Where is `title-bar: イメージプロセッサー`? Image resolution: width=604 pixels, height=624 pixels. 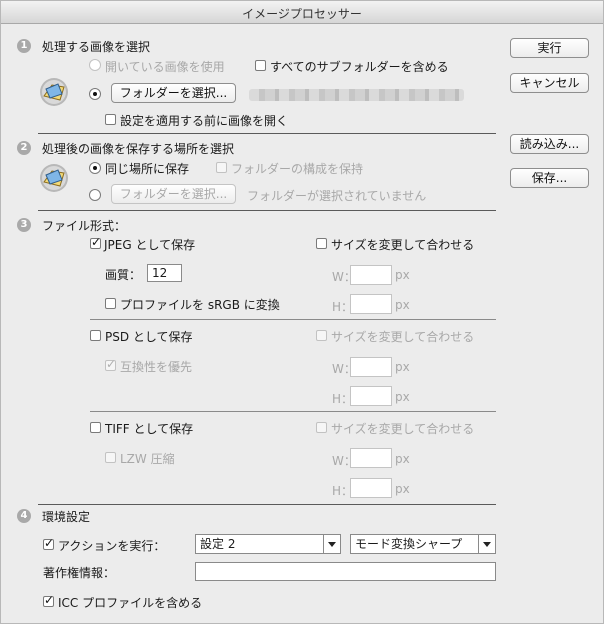
title-bar: イメージプロセッサー is located at coordinates (302, 12).